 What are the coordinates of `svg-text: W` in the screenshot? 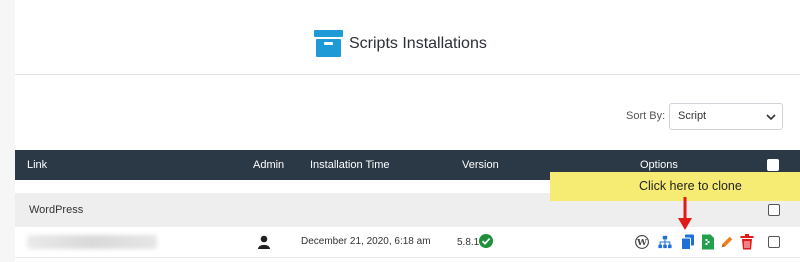 It's located at (641, 243).